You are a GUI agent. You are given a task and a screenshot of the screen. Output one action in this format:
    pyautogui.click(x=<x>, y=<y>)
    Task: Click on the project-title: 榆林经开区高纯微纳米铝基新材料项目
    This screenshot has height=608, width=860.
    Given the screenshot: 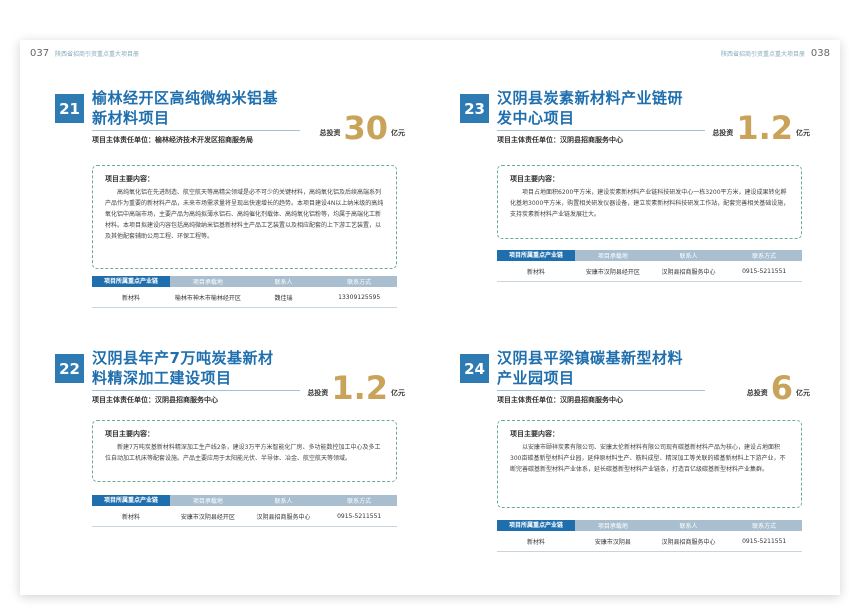 What is the action you would take?
    pyautogui.click(x=185, y=108)
    